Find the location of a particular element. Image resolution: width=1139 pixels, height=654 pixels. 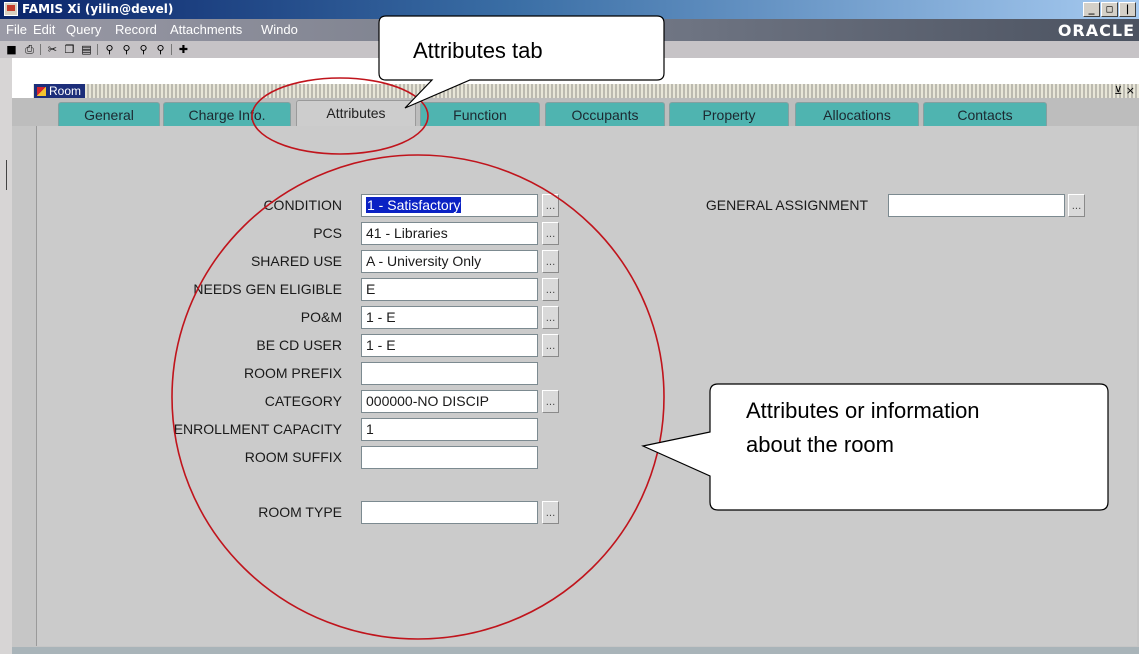

attributes-tab-callout-text: Attributes tab is located at coordinates (478, 50).